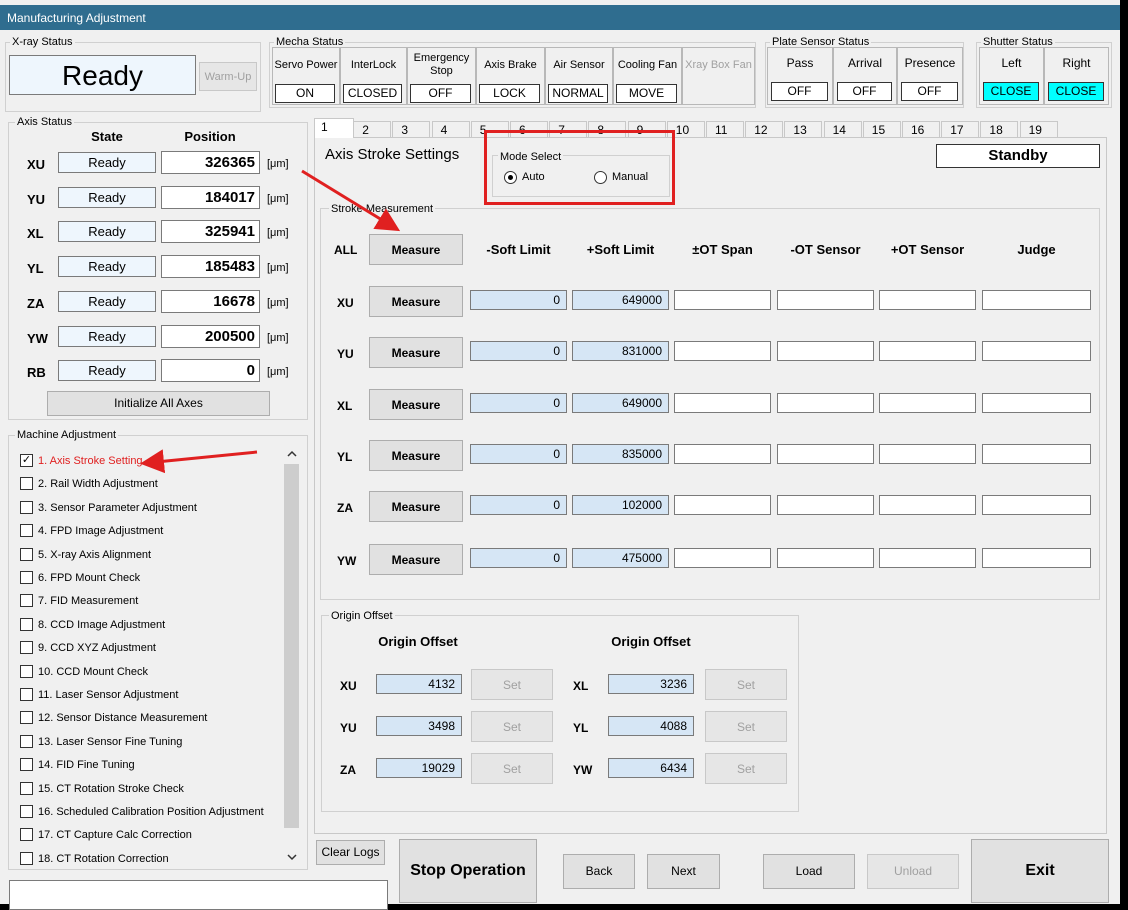  What do you see at coordinates (199, 461) in the screenshot?
I see `arrow-to-axis-stroke-setting` at bounding box center [199, 461].